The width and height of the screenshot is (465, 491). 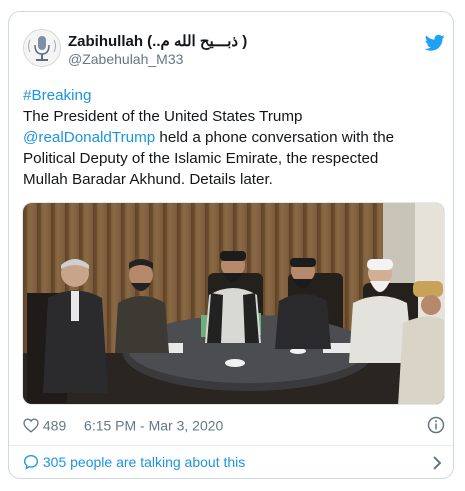 I want to click on tweet-timestamp: 6:15 PM - Mar 3, 2020, so click(x=153, y=425).